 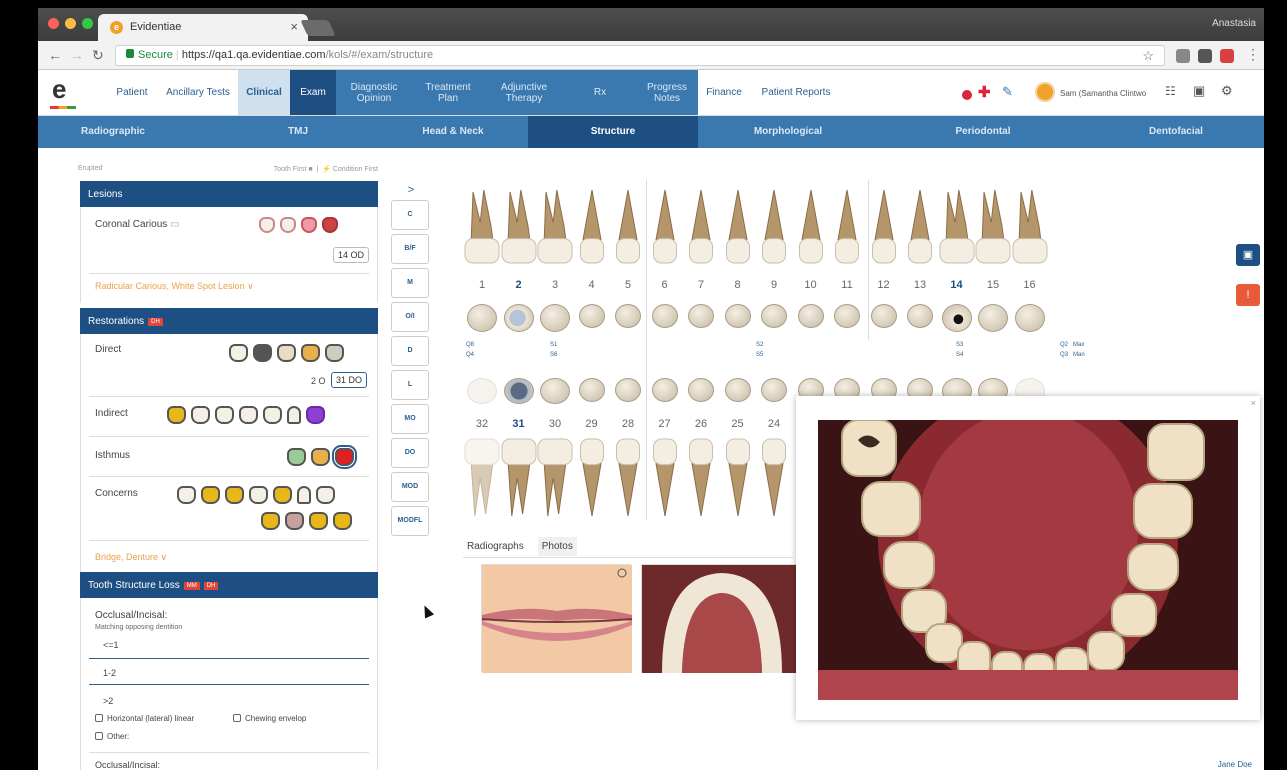 What do you see at coordinates (131, 557) in the screenshot?
I see `bridge-link: Bridge, Denture ∨` at bounding box center [131, 557].